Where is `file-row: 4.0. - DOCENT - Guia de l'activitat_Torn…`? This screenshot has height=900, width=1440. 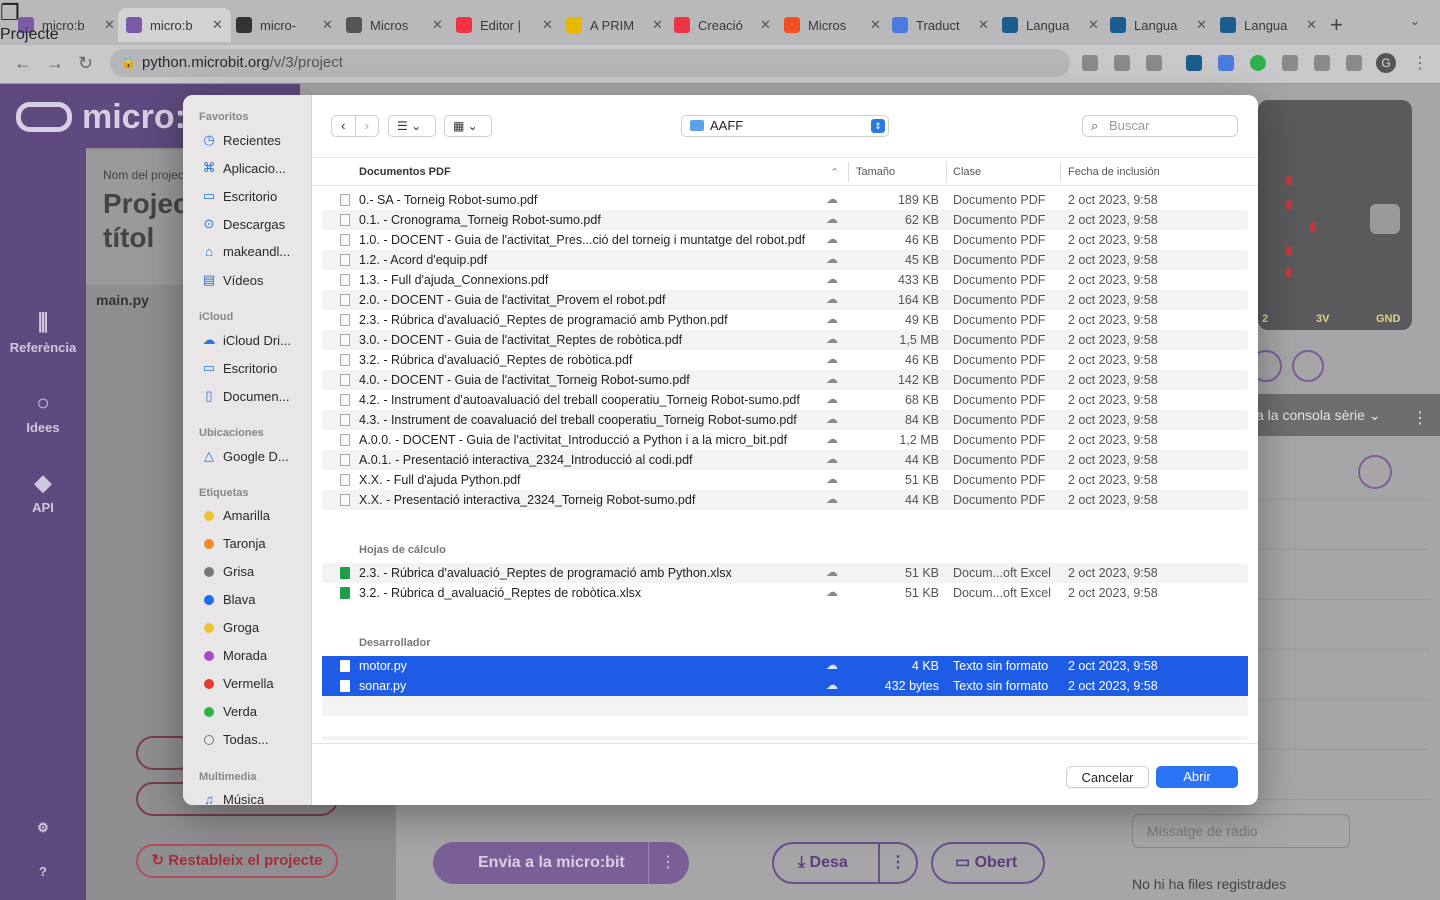
file-row: 4.0. - DOCENT - Guia de l'activitat_Torn… is located at coordinates (785, 380).